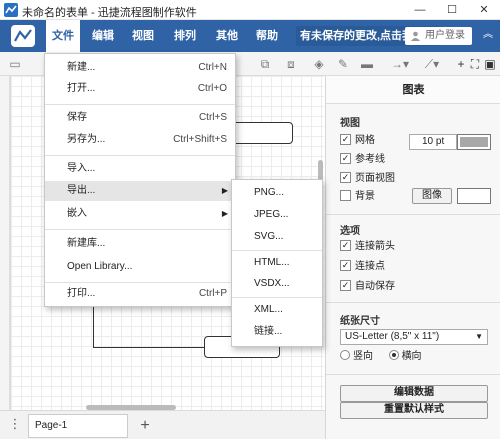 This screenshot has height=439, width=500. I want to click on guides-option: 参考线, so click(362, 159).